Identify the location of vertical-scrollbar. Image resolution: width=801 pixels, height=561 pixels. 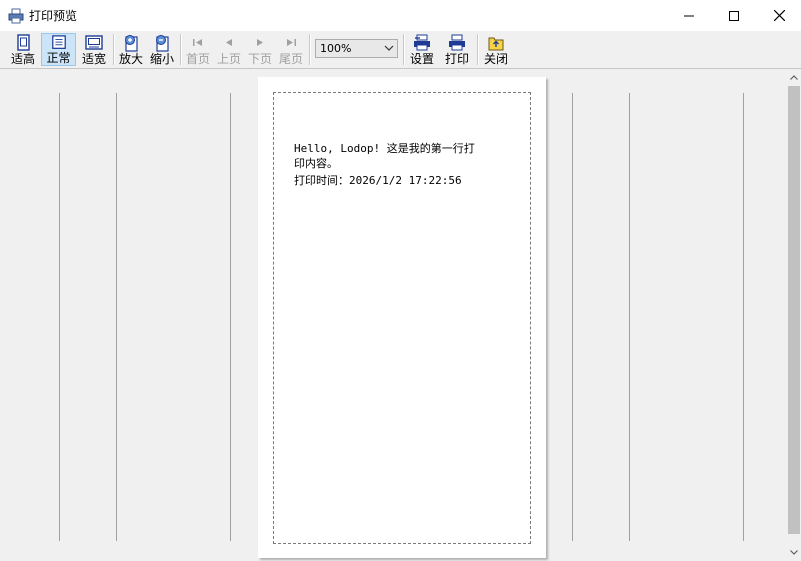
(794, 315).